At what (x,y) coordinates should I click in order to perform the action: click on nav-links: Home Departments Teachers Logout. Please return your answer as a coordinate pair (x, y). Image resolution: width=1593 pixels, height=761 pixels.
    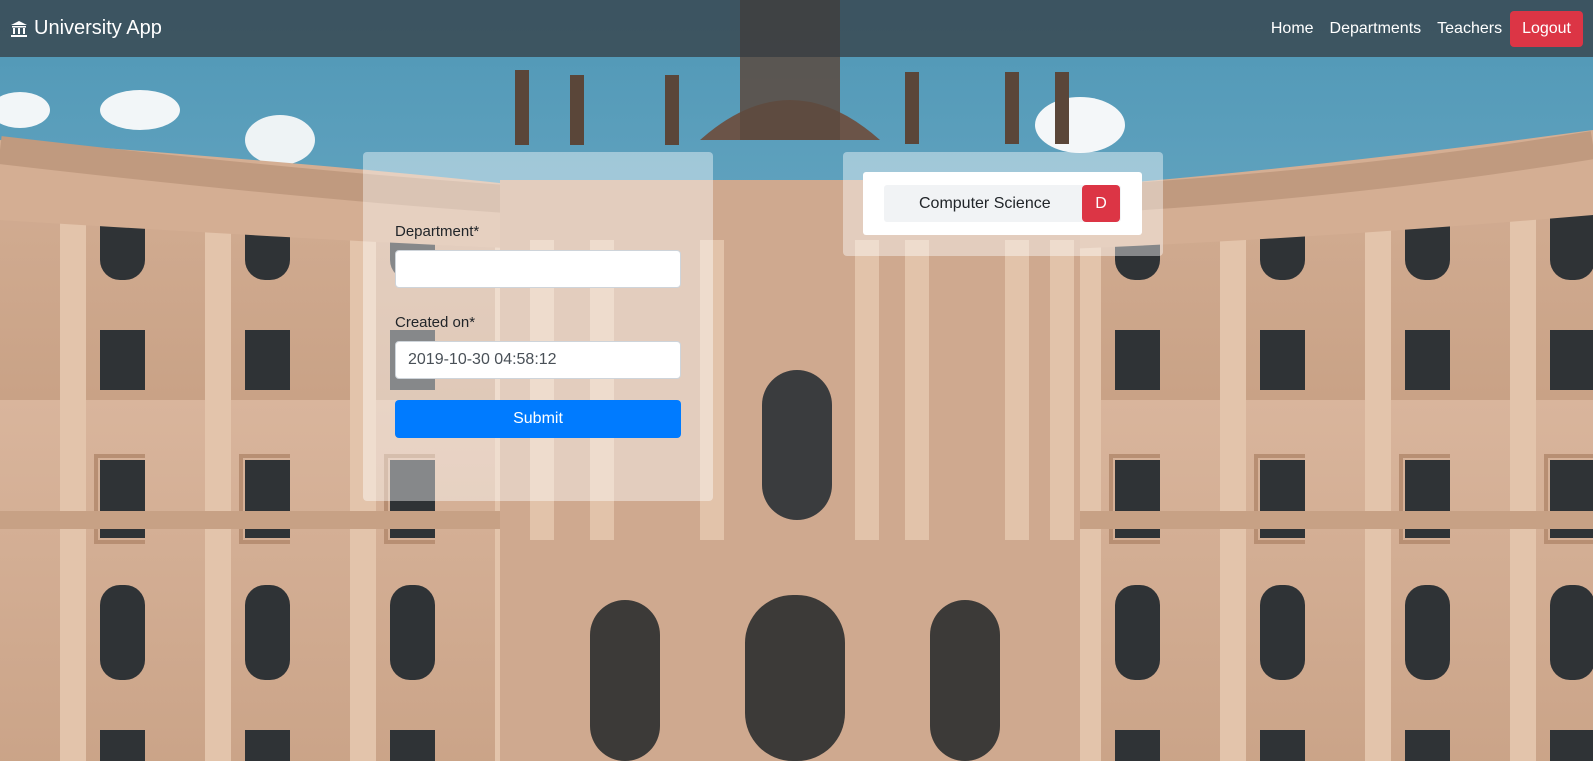
    Looking at the image, I should click on (1419, 28).